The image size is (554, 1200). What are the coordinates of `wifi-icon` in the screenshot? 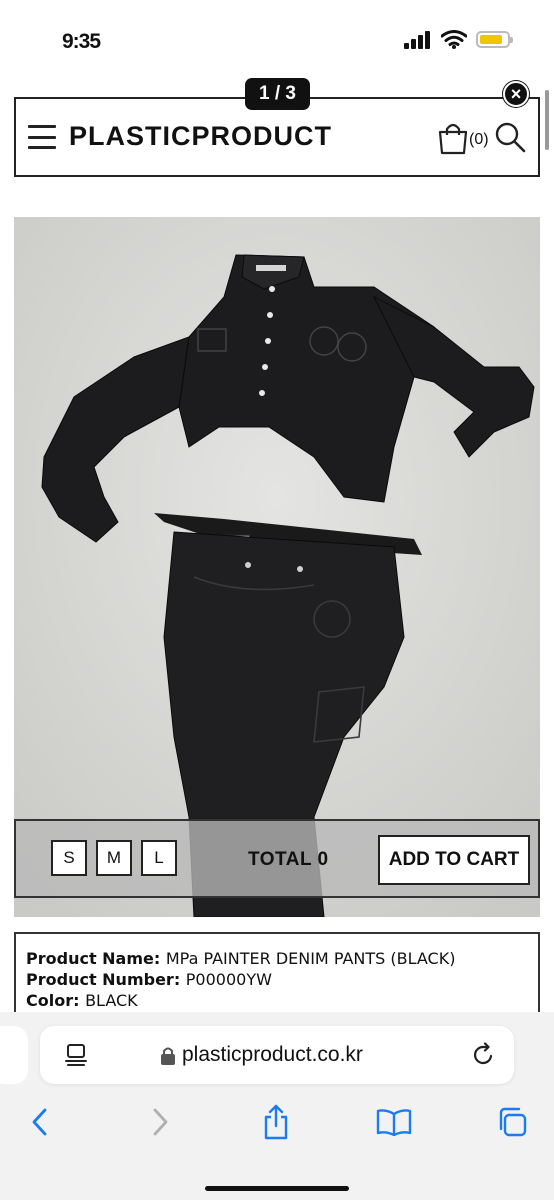 It's located at (454, 39).